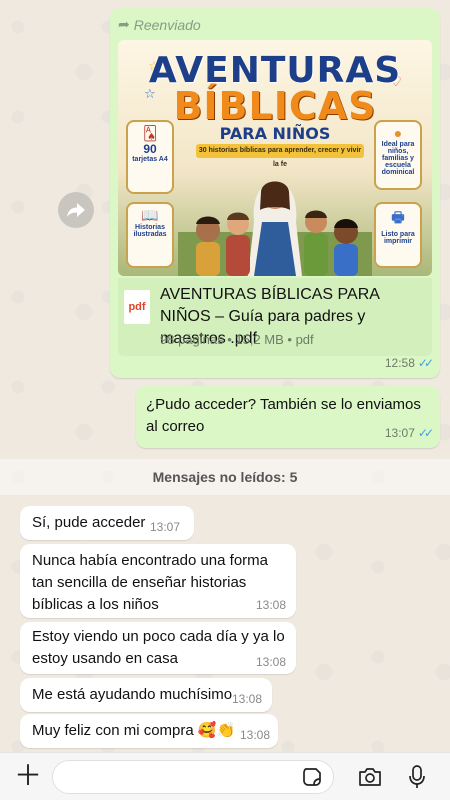 The width and height of the screenshot is (450, 800). I want to click on plus-icon: ＋, so click(28, 776).